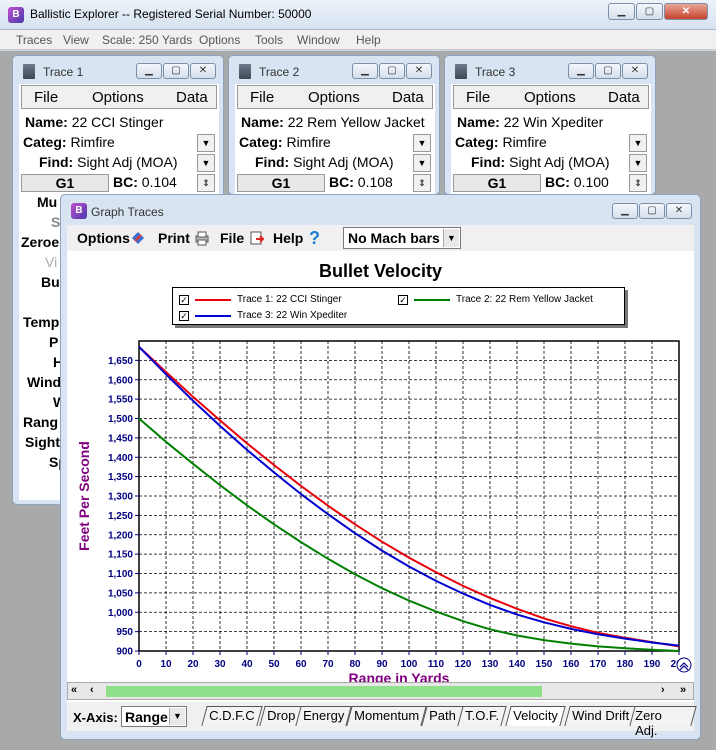 The width and height of the screenshot is (716, 750). I want to click on trace-3-minimize-button: ▁, so click(581, 71).